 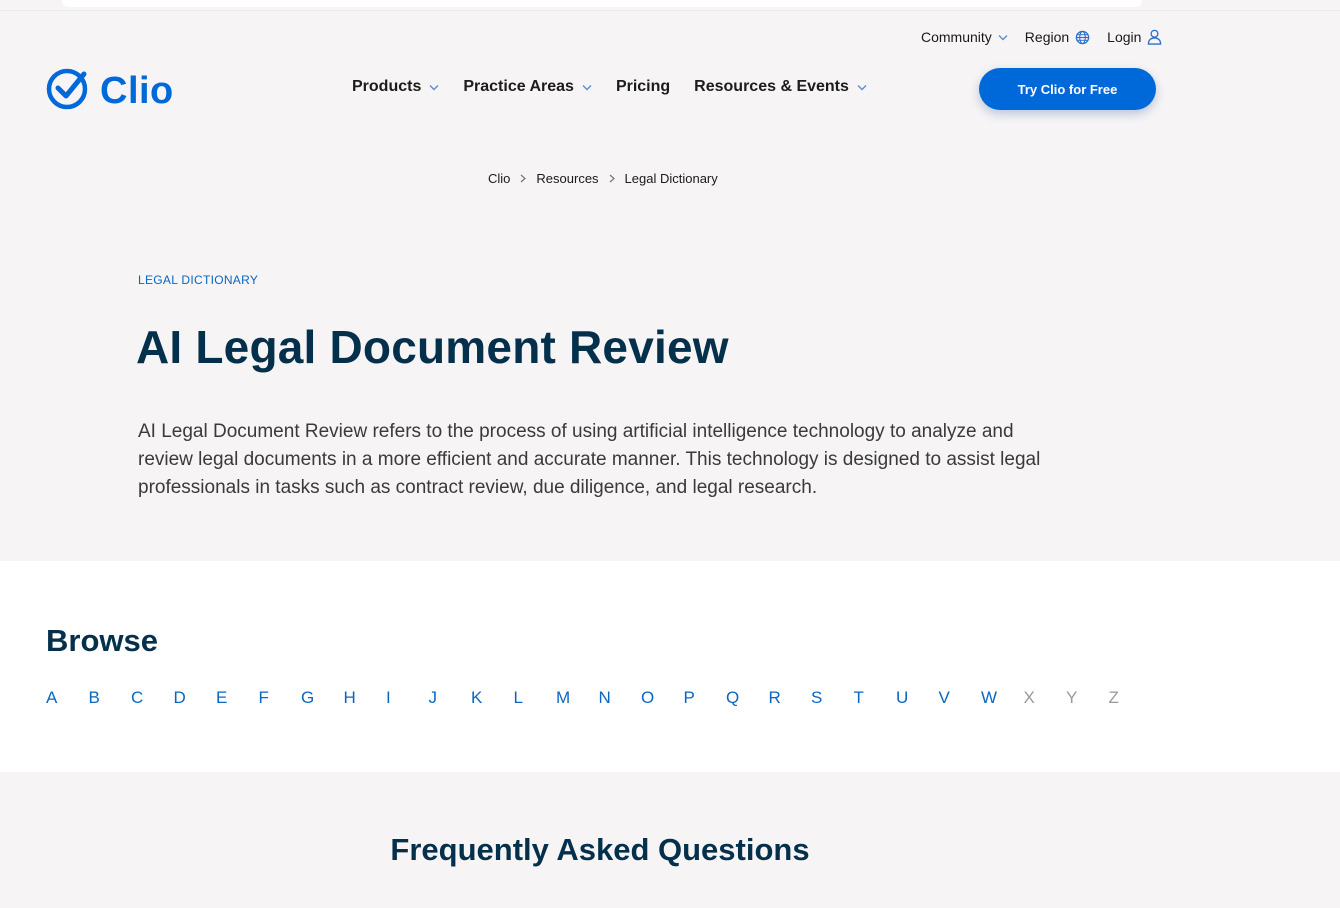 What do you see at coordinates (1072, 697) in the screenshot?
I see `letter-link-y: Y` at bounding box center [1072, 697].